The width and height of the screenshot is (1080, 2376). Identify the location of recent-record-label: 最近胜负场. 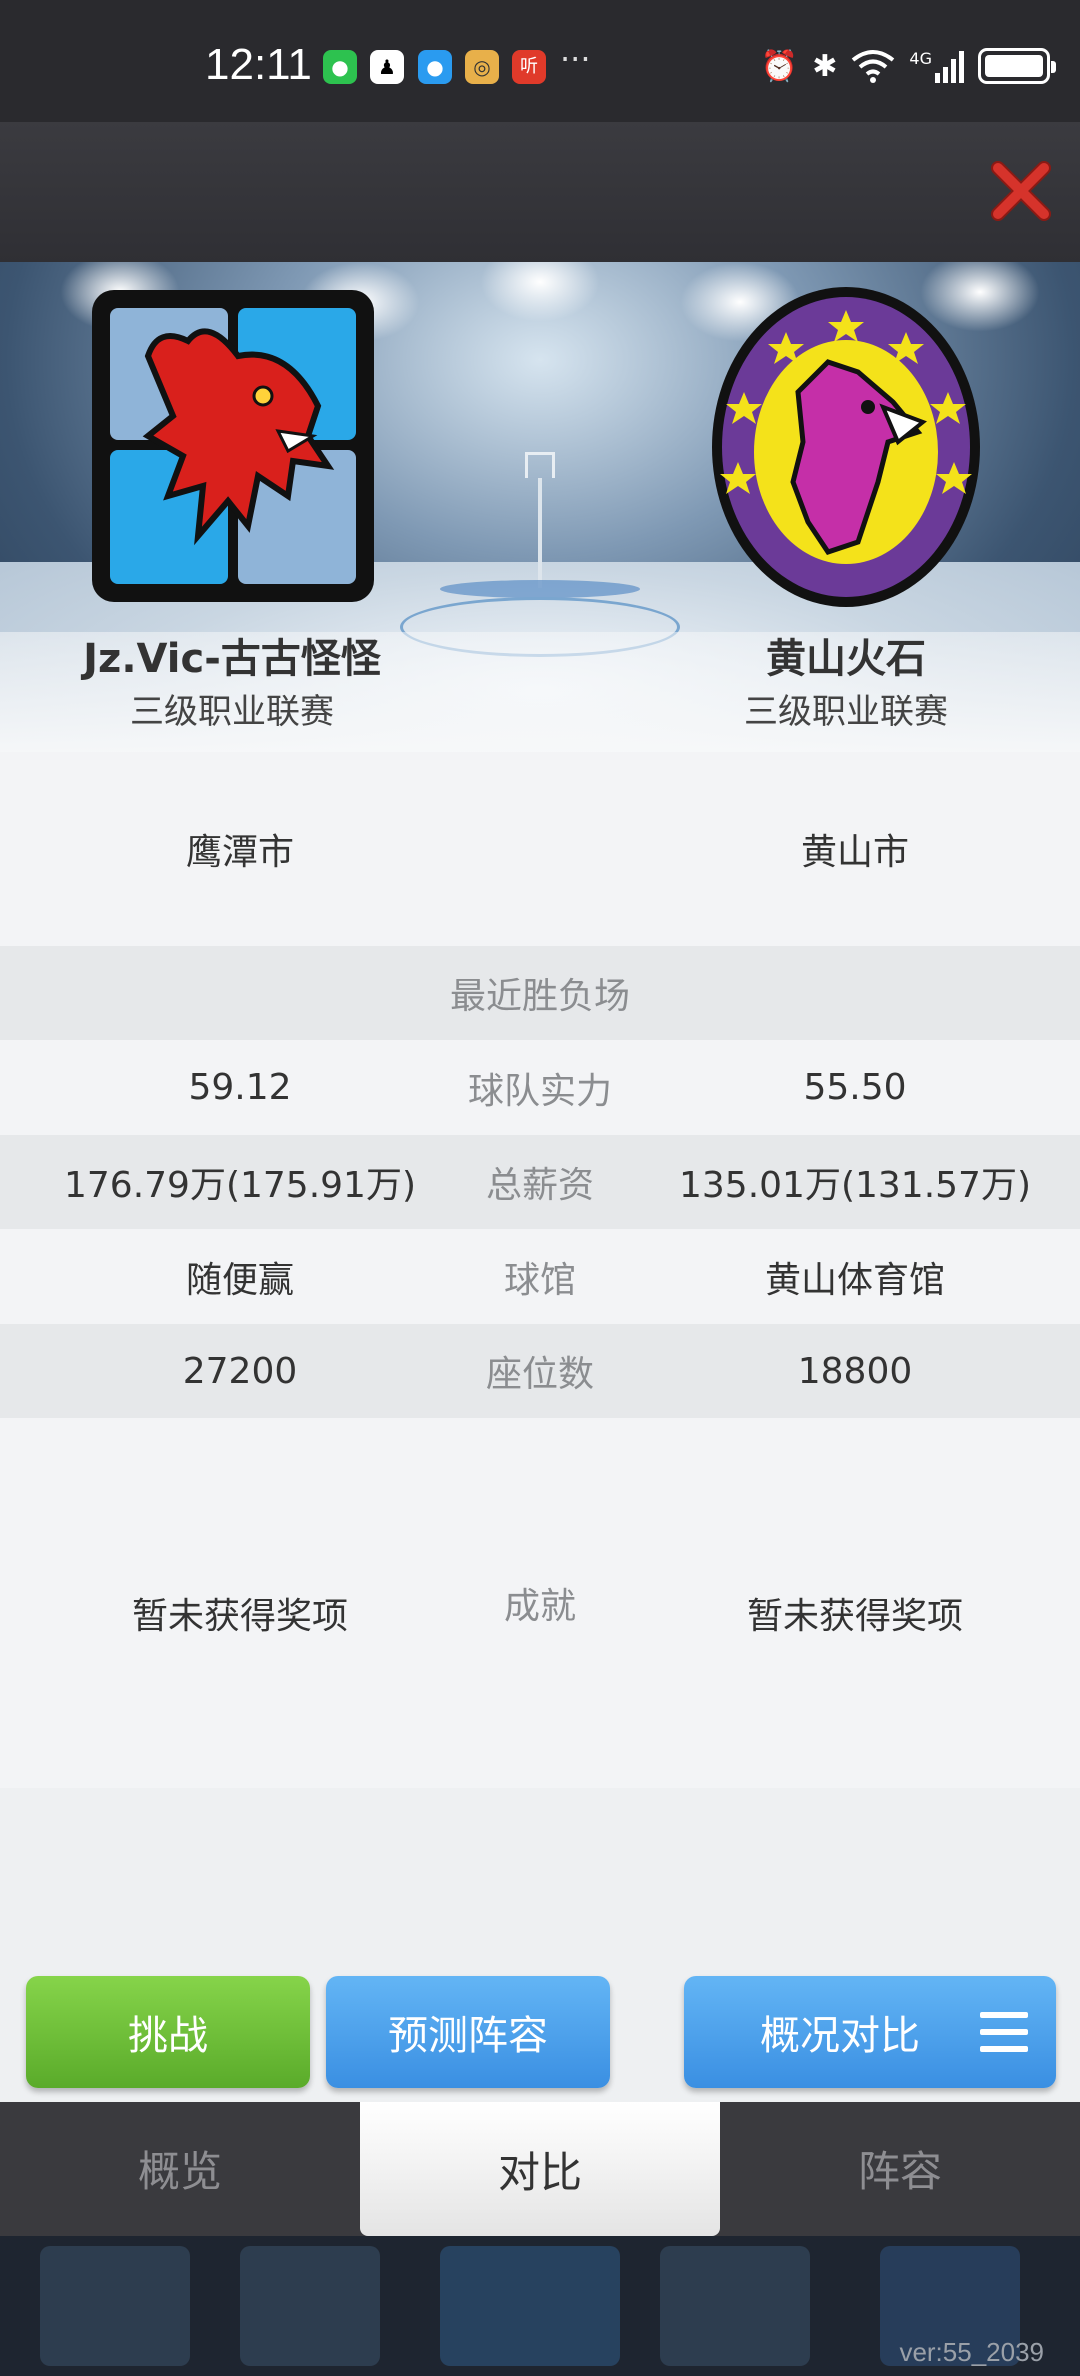
(539, 996).